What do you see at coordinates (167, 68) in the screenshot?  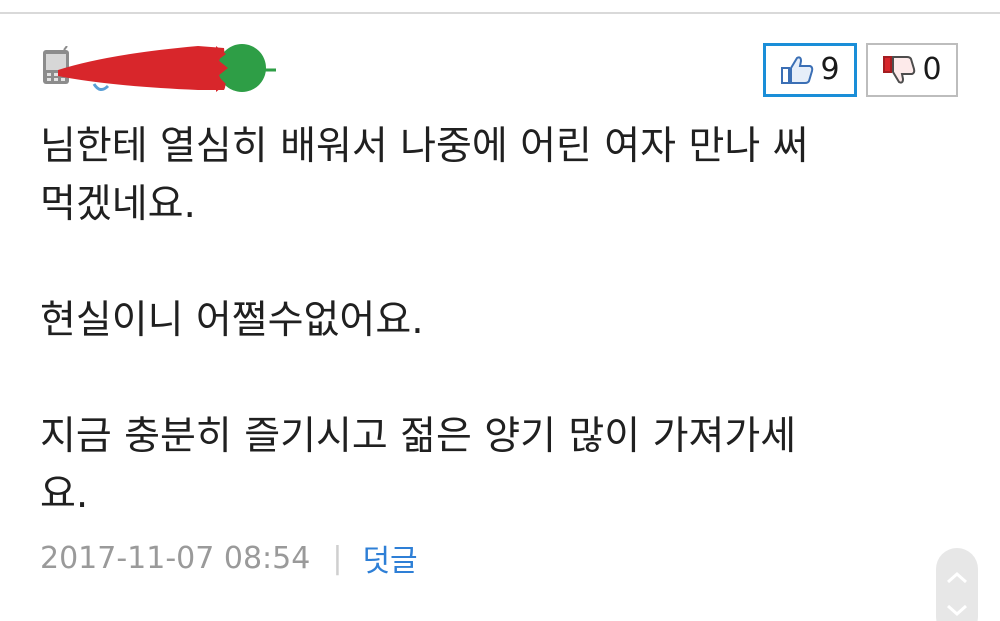 I see `author-name-redaction` at bounding box center [167, 68].